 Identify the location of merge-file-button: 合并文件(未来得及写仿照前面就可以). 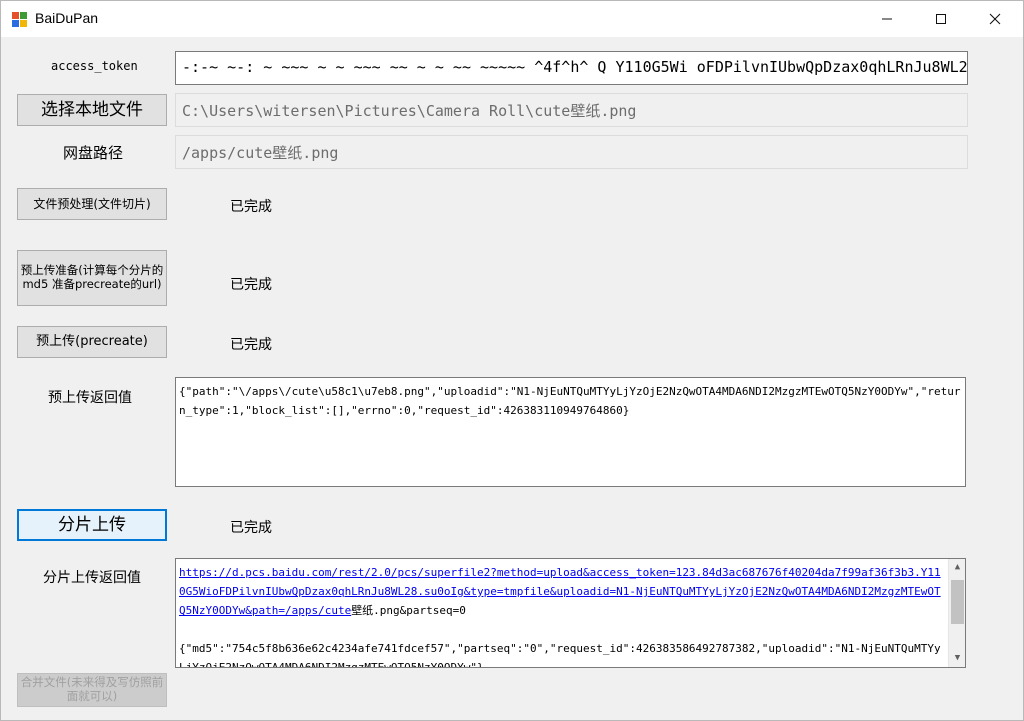
(92, 690).